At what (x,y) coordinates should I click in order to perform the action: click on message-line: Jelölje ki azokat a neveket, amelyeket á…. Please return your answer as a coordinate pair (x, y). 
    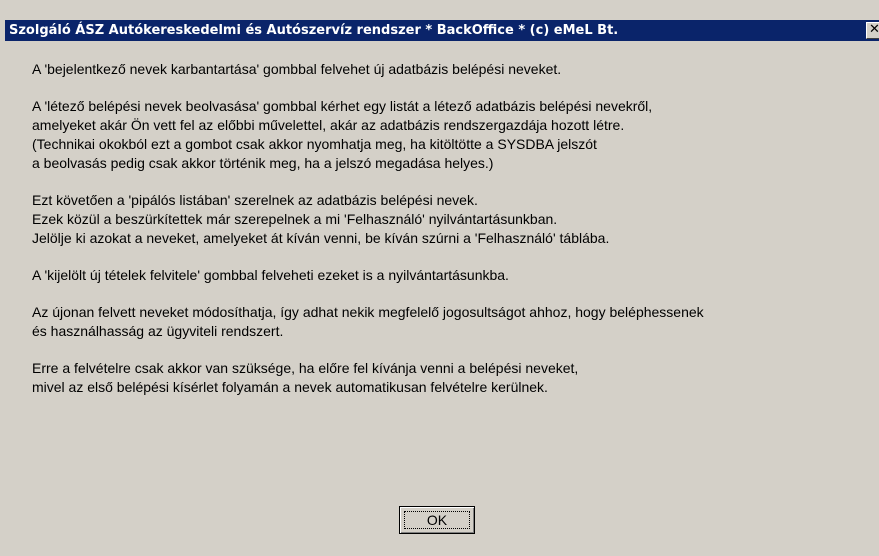
    Looking at the image, I should click on (321, 238).